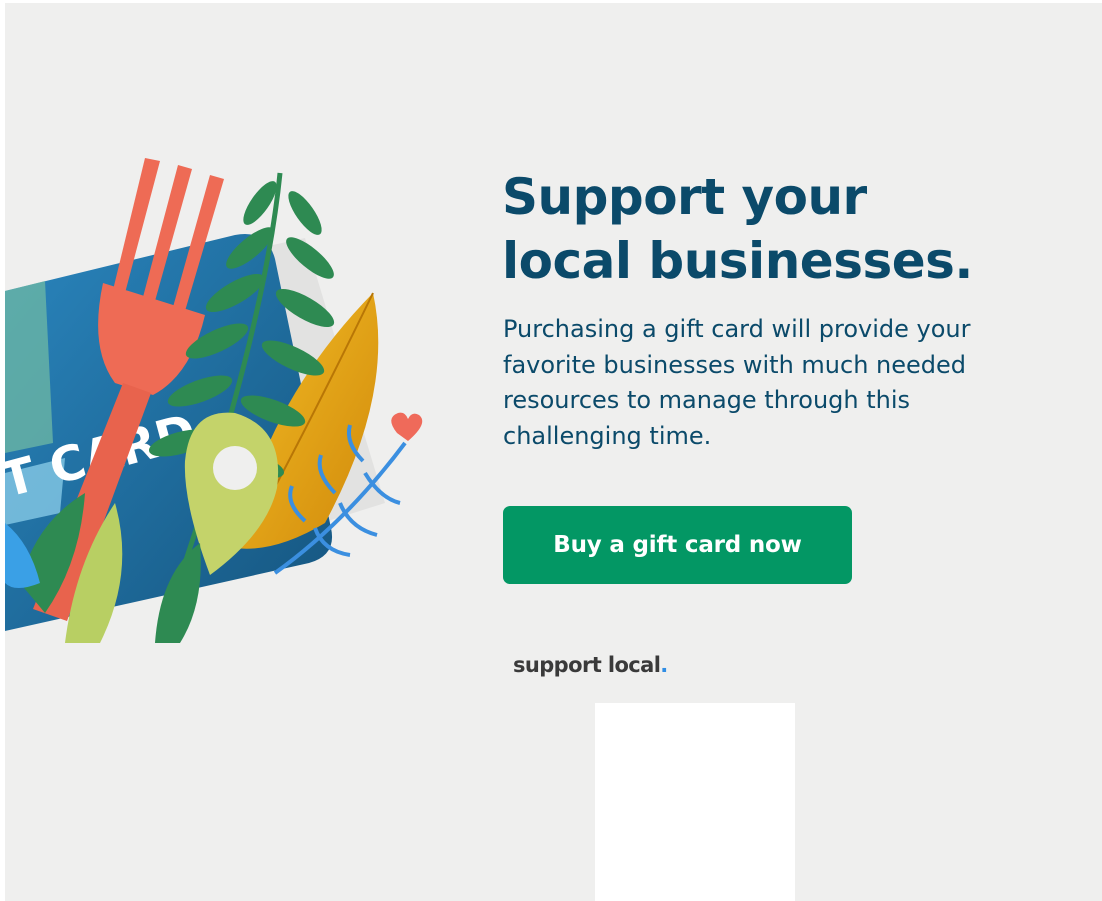  What do you see at coordinates (407, 426) in the screenshot?
I see `heart-icon` at bounding box center [407, 426].